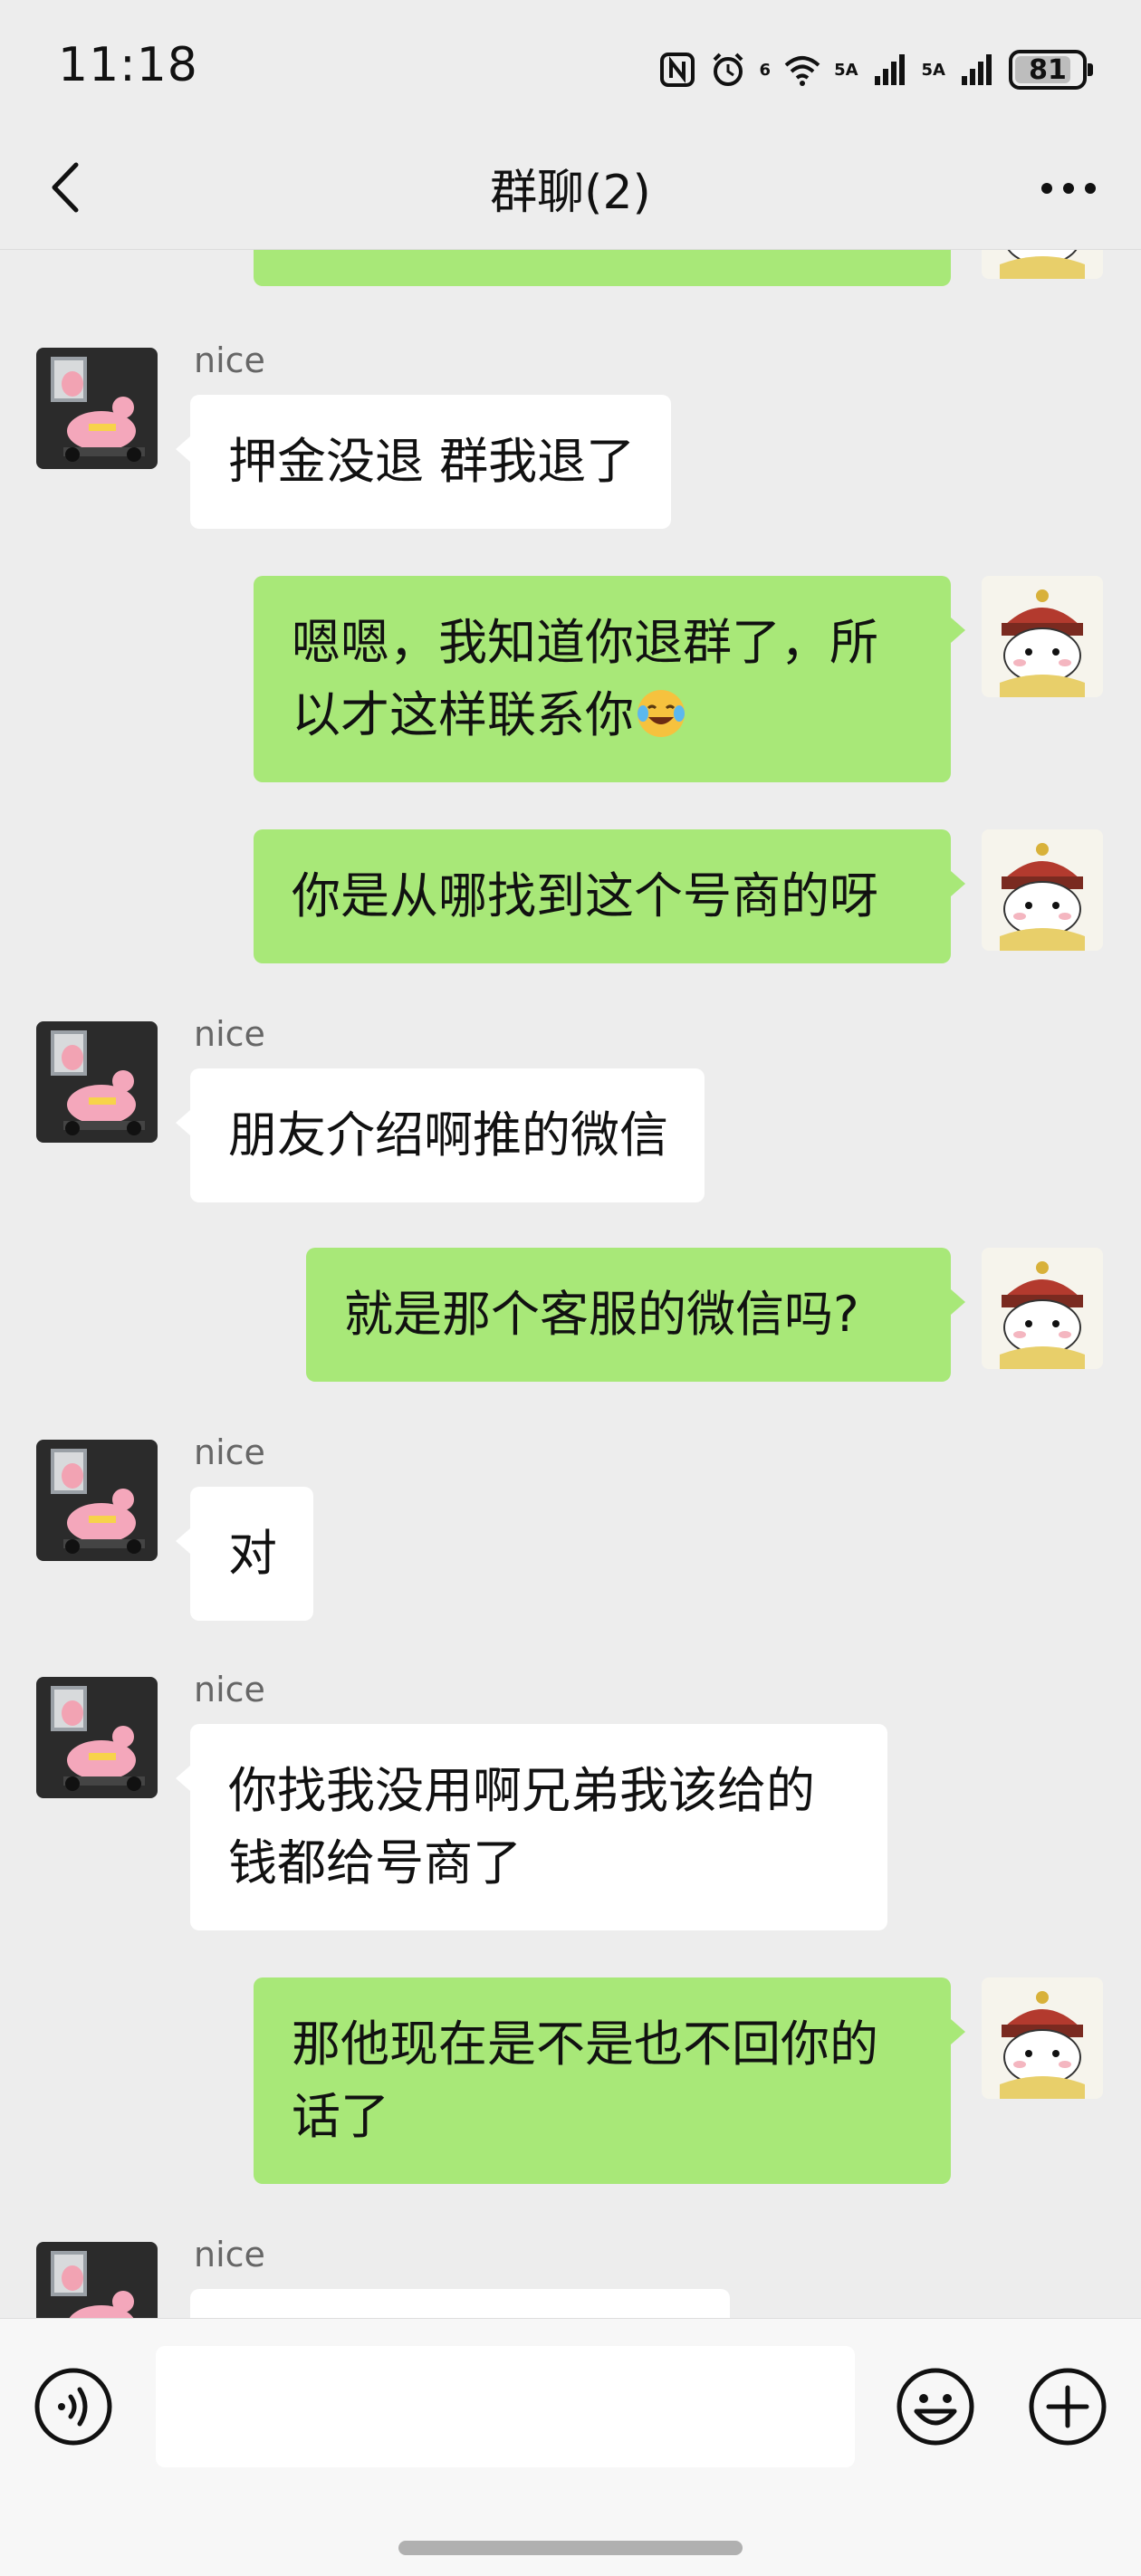 This screenshot has width=1141, height=2576. I want to click on message-text: 朋友介绍啊推的微信, so click(448, 1135).